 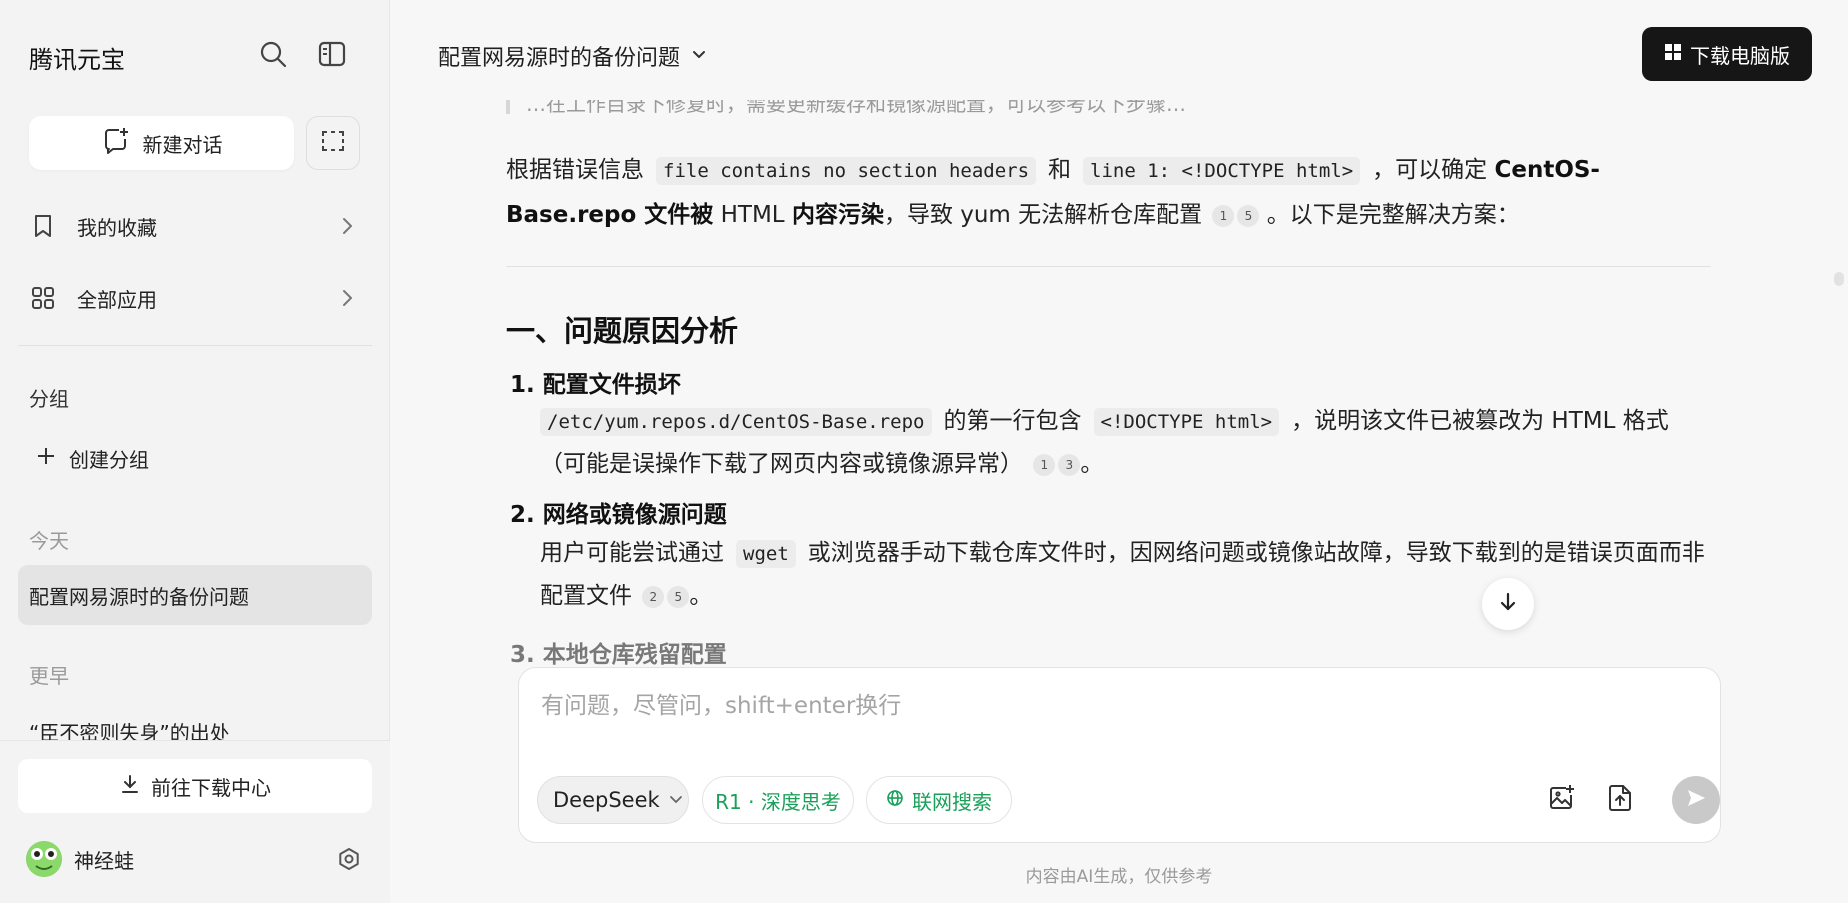 What do you see at coordinates (618, 653) in the screenshot?
I see `list-item-title: 3. 本地仓库残留配置` at bounding box center [618, 653].